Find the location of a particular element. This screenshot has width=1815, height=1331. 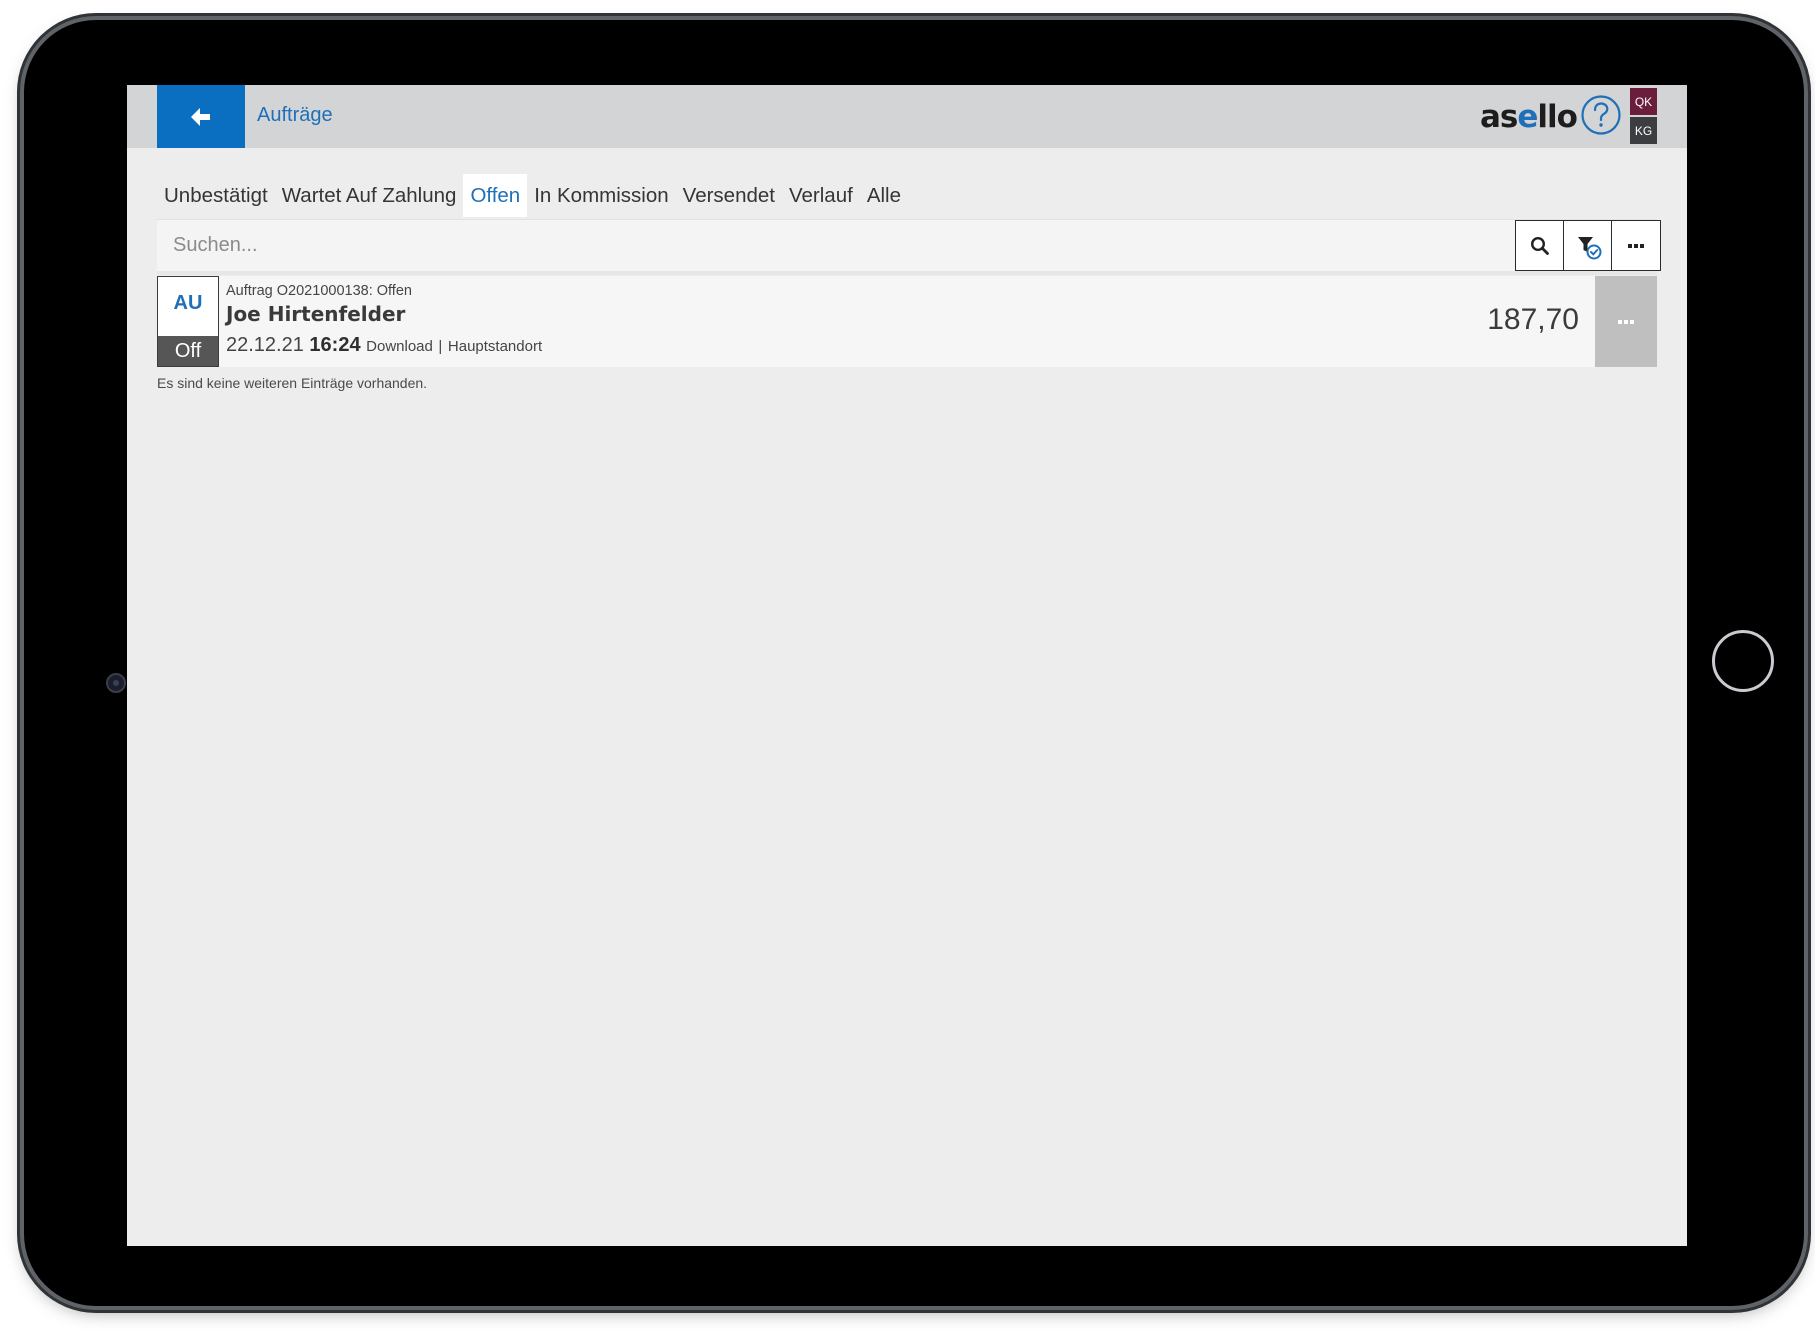

user-badge-bottom: KG is located at coordinates (1643, 130).